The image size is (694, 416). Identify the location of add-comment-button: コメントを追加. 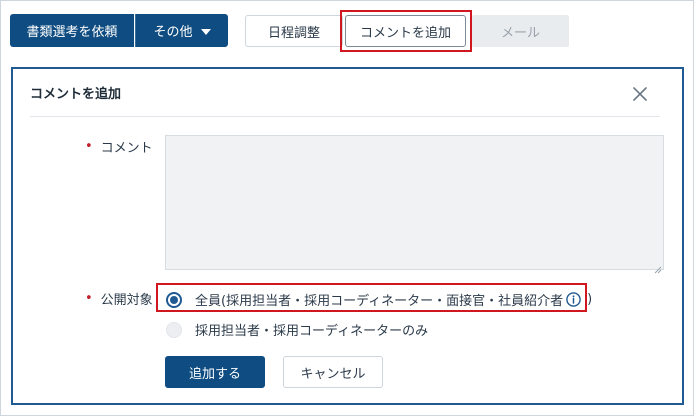
(405, 31).